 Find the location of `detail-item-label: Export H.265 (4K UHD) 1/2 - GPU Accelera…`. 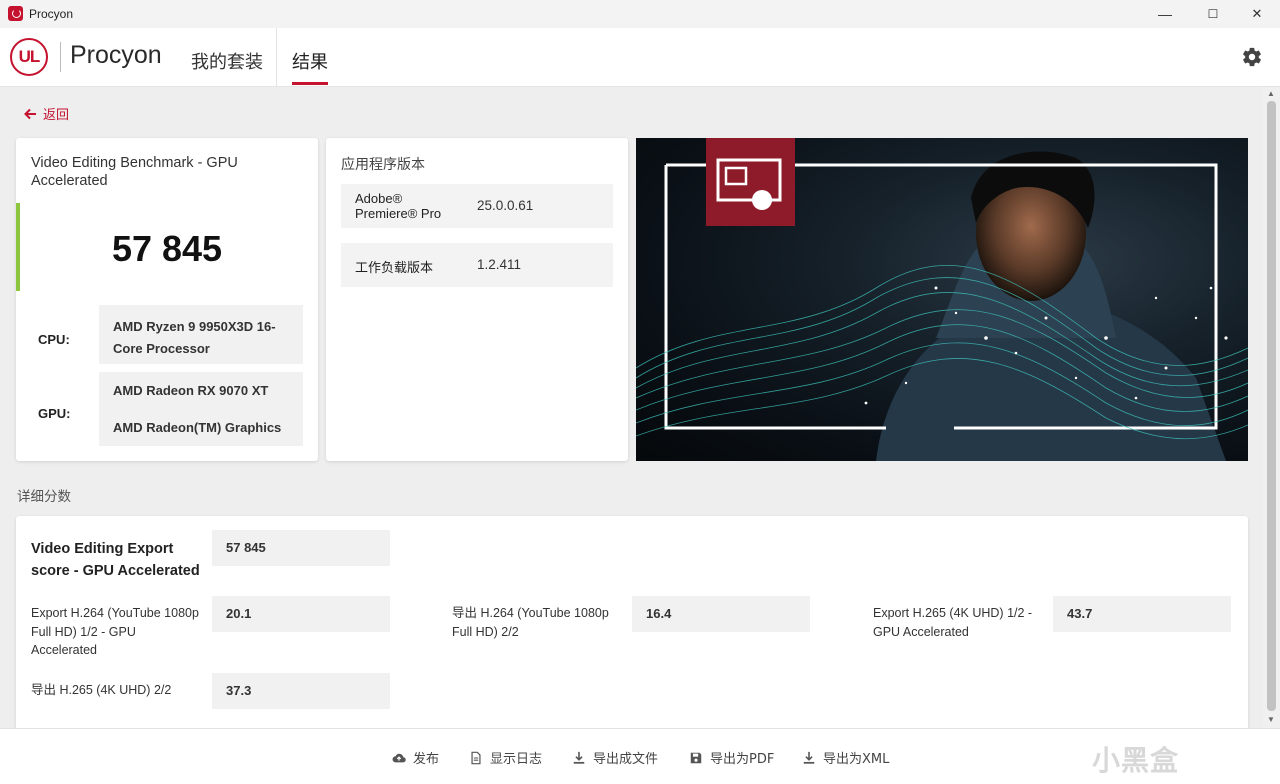

detail-item-label: Export H.265 (4K UHD) 1/2 - GPU Accelera… is located at coordinates (953, 622).